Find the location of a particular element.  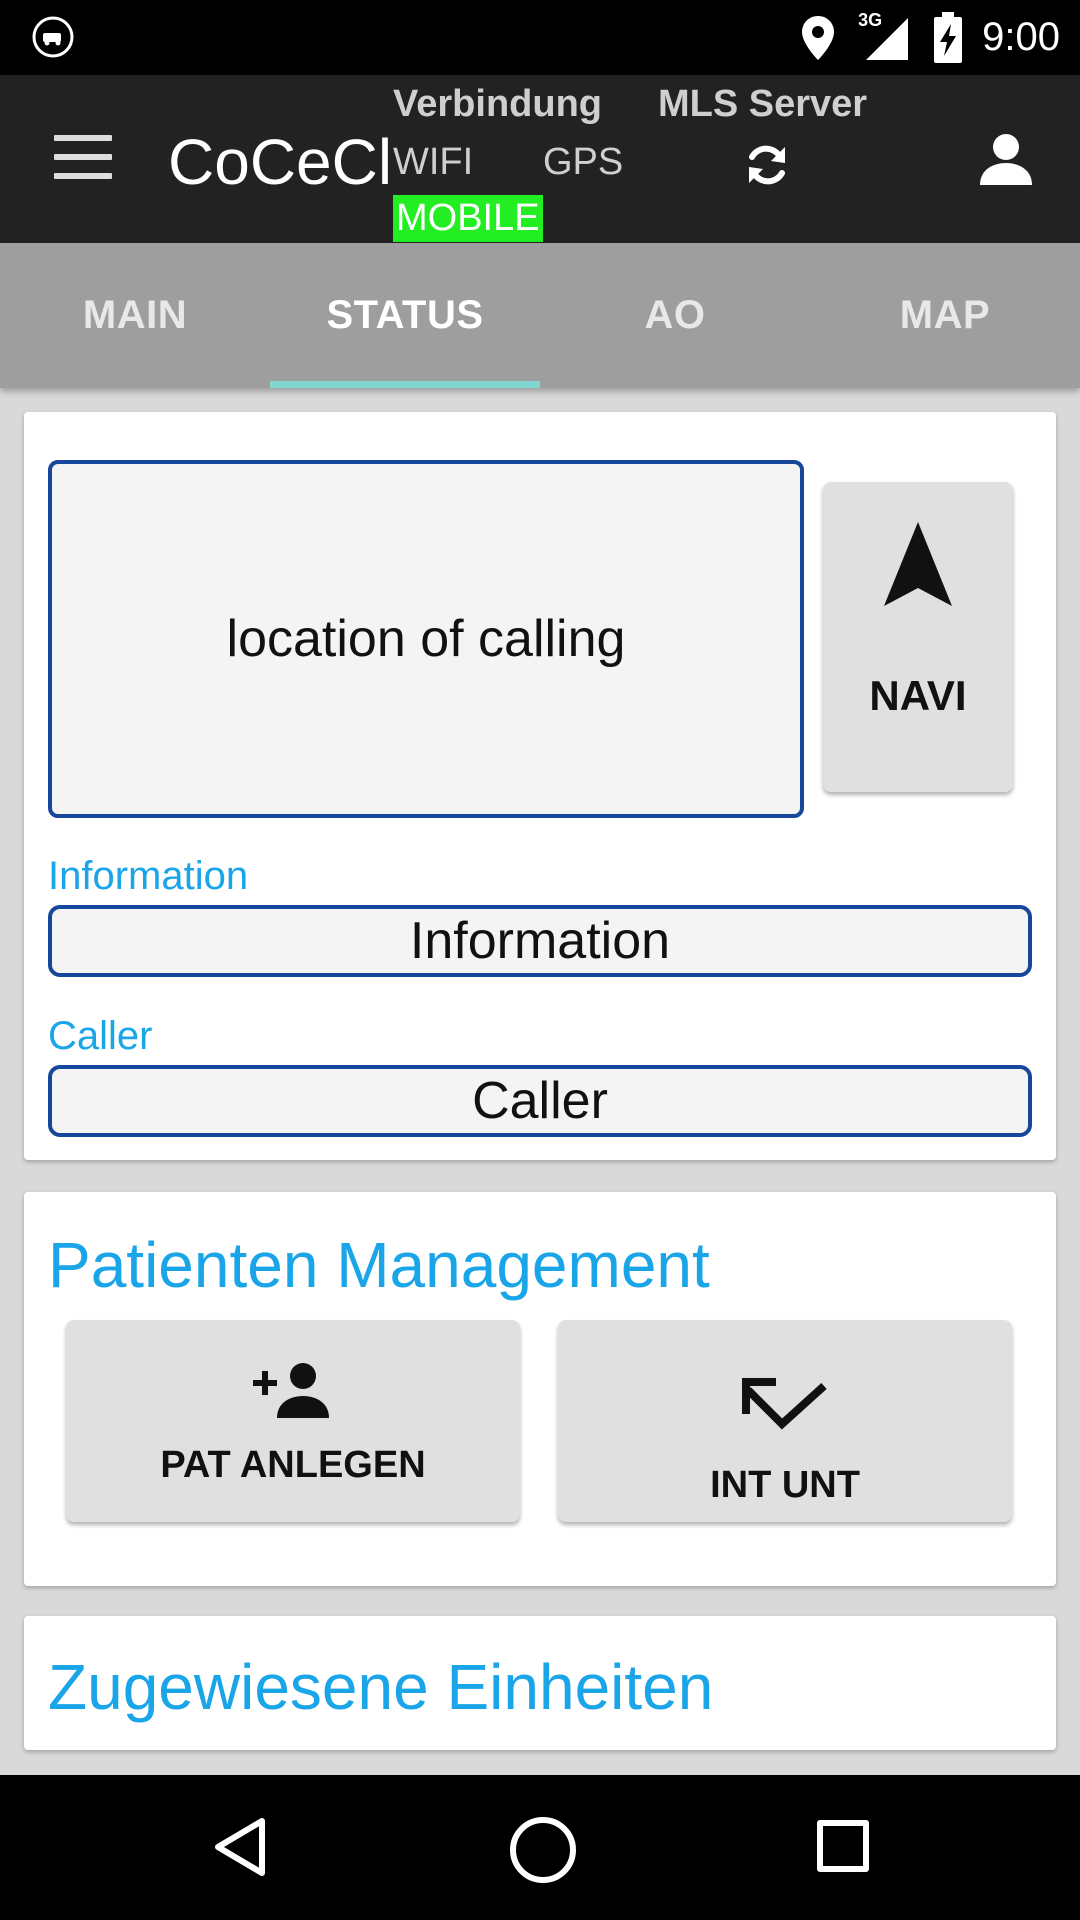

sync-icon is located at coordinates (767, 165).